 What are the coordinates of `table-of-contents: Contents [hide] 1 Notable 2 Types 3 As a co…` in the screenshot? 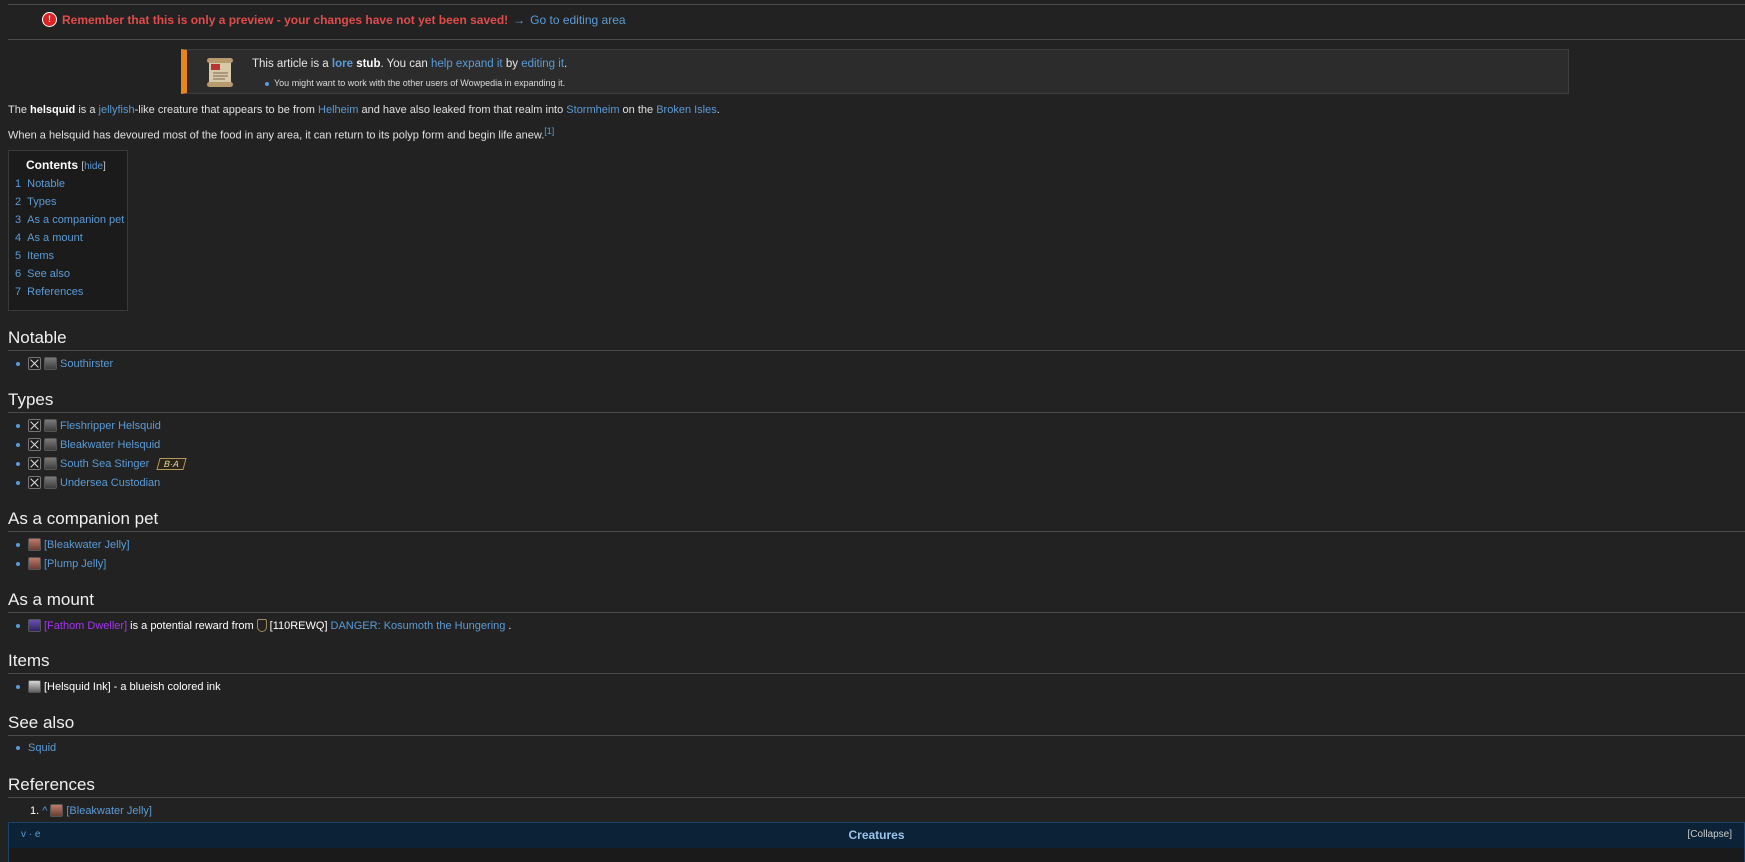 It's located at (68, 230).